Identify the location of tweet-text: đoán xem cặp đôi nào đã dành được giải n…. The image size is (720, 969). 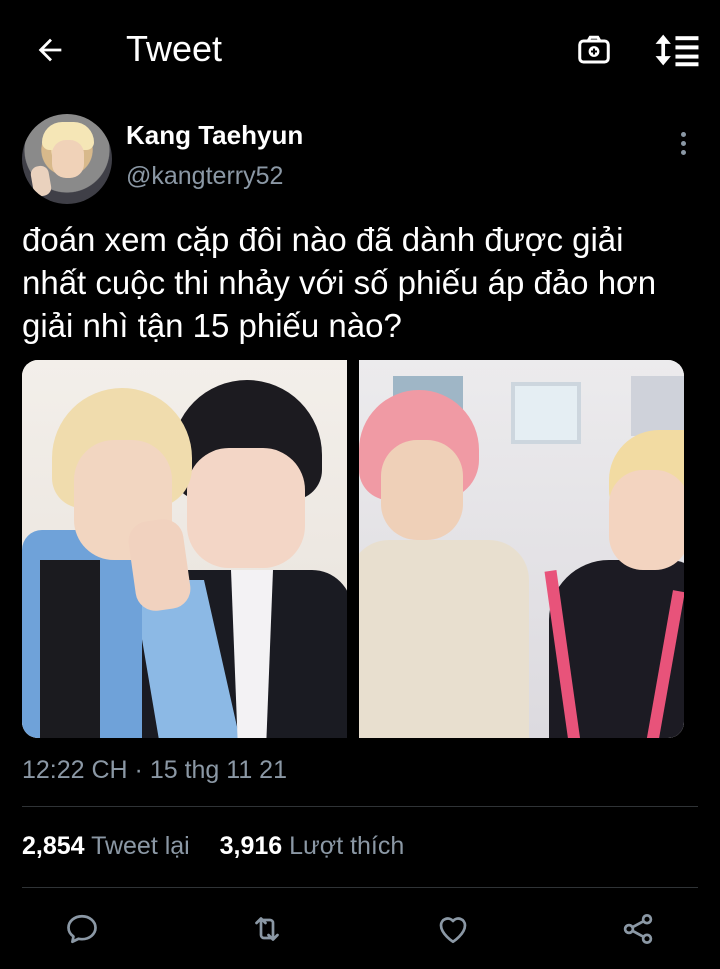
(362, 282).